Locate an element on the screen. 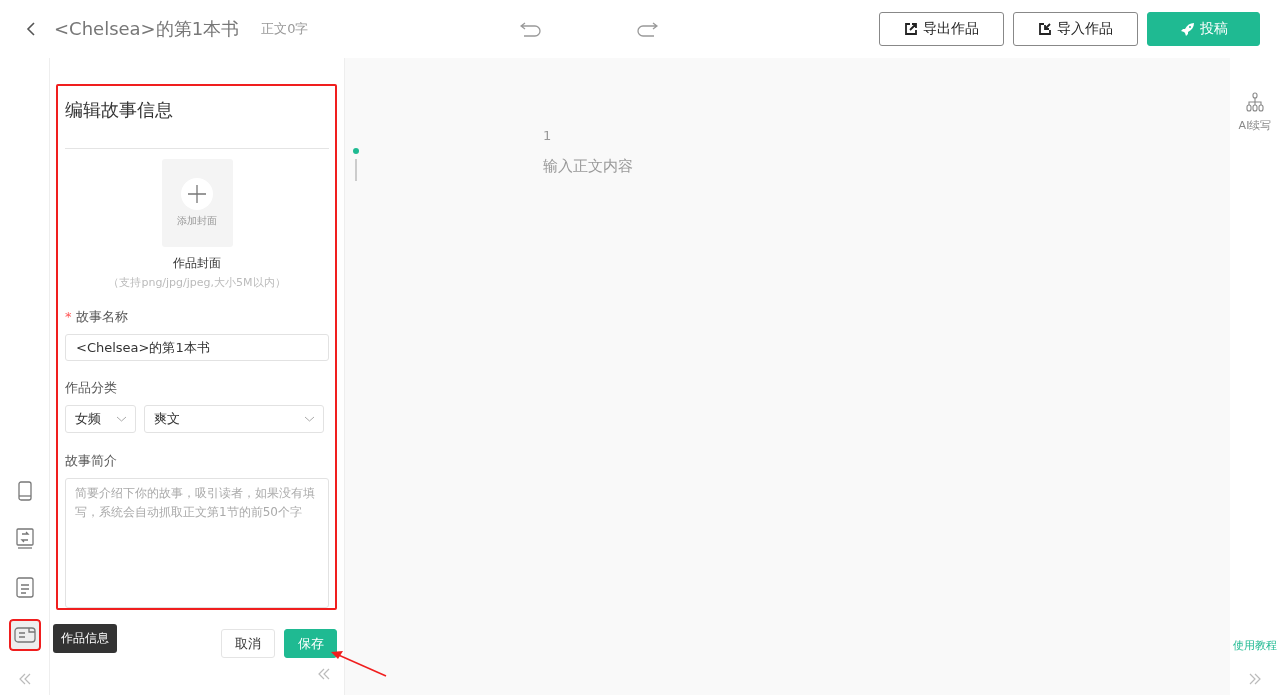 The image size is (1280, 695). cover-label: 作品封面 is located at coordinates (197, 264).